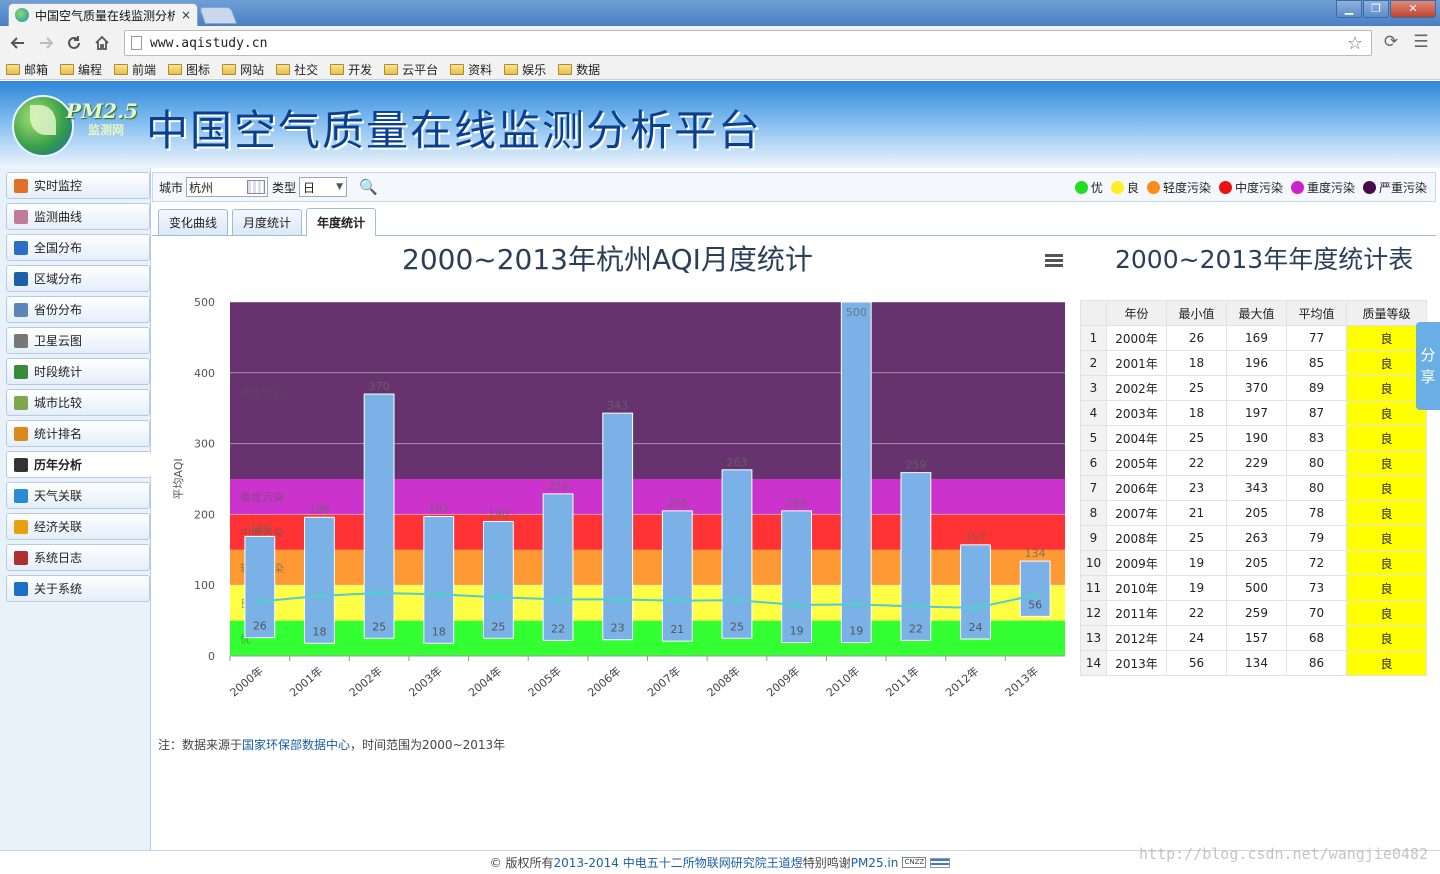  I want to click on bookmark-5: 网站, so click(243, 69).